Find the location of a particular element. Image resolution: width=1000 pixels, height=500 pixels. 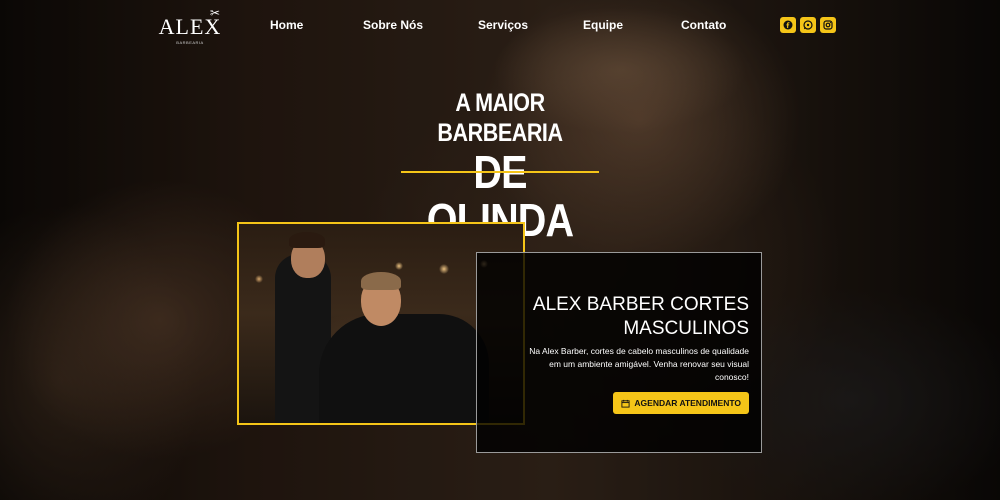

whatsapp-icon is located at coordinates (808, 25).